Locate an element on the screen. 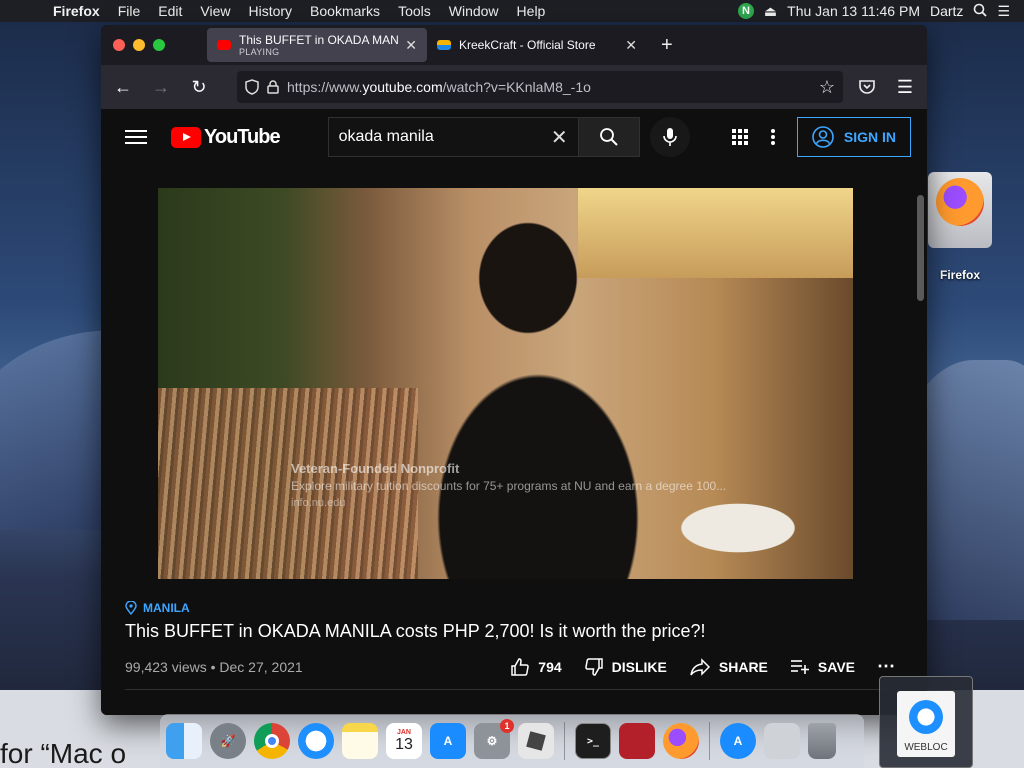  compass-icon is located at coordinates (926, 717).